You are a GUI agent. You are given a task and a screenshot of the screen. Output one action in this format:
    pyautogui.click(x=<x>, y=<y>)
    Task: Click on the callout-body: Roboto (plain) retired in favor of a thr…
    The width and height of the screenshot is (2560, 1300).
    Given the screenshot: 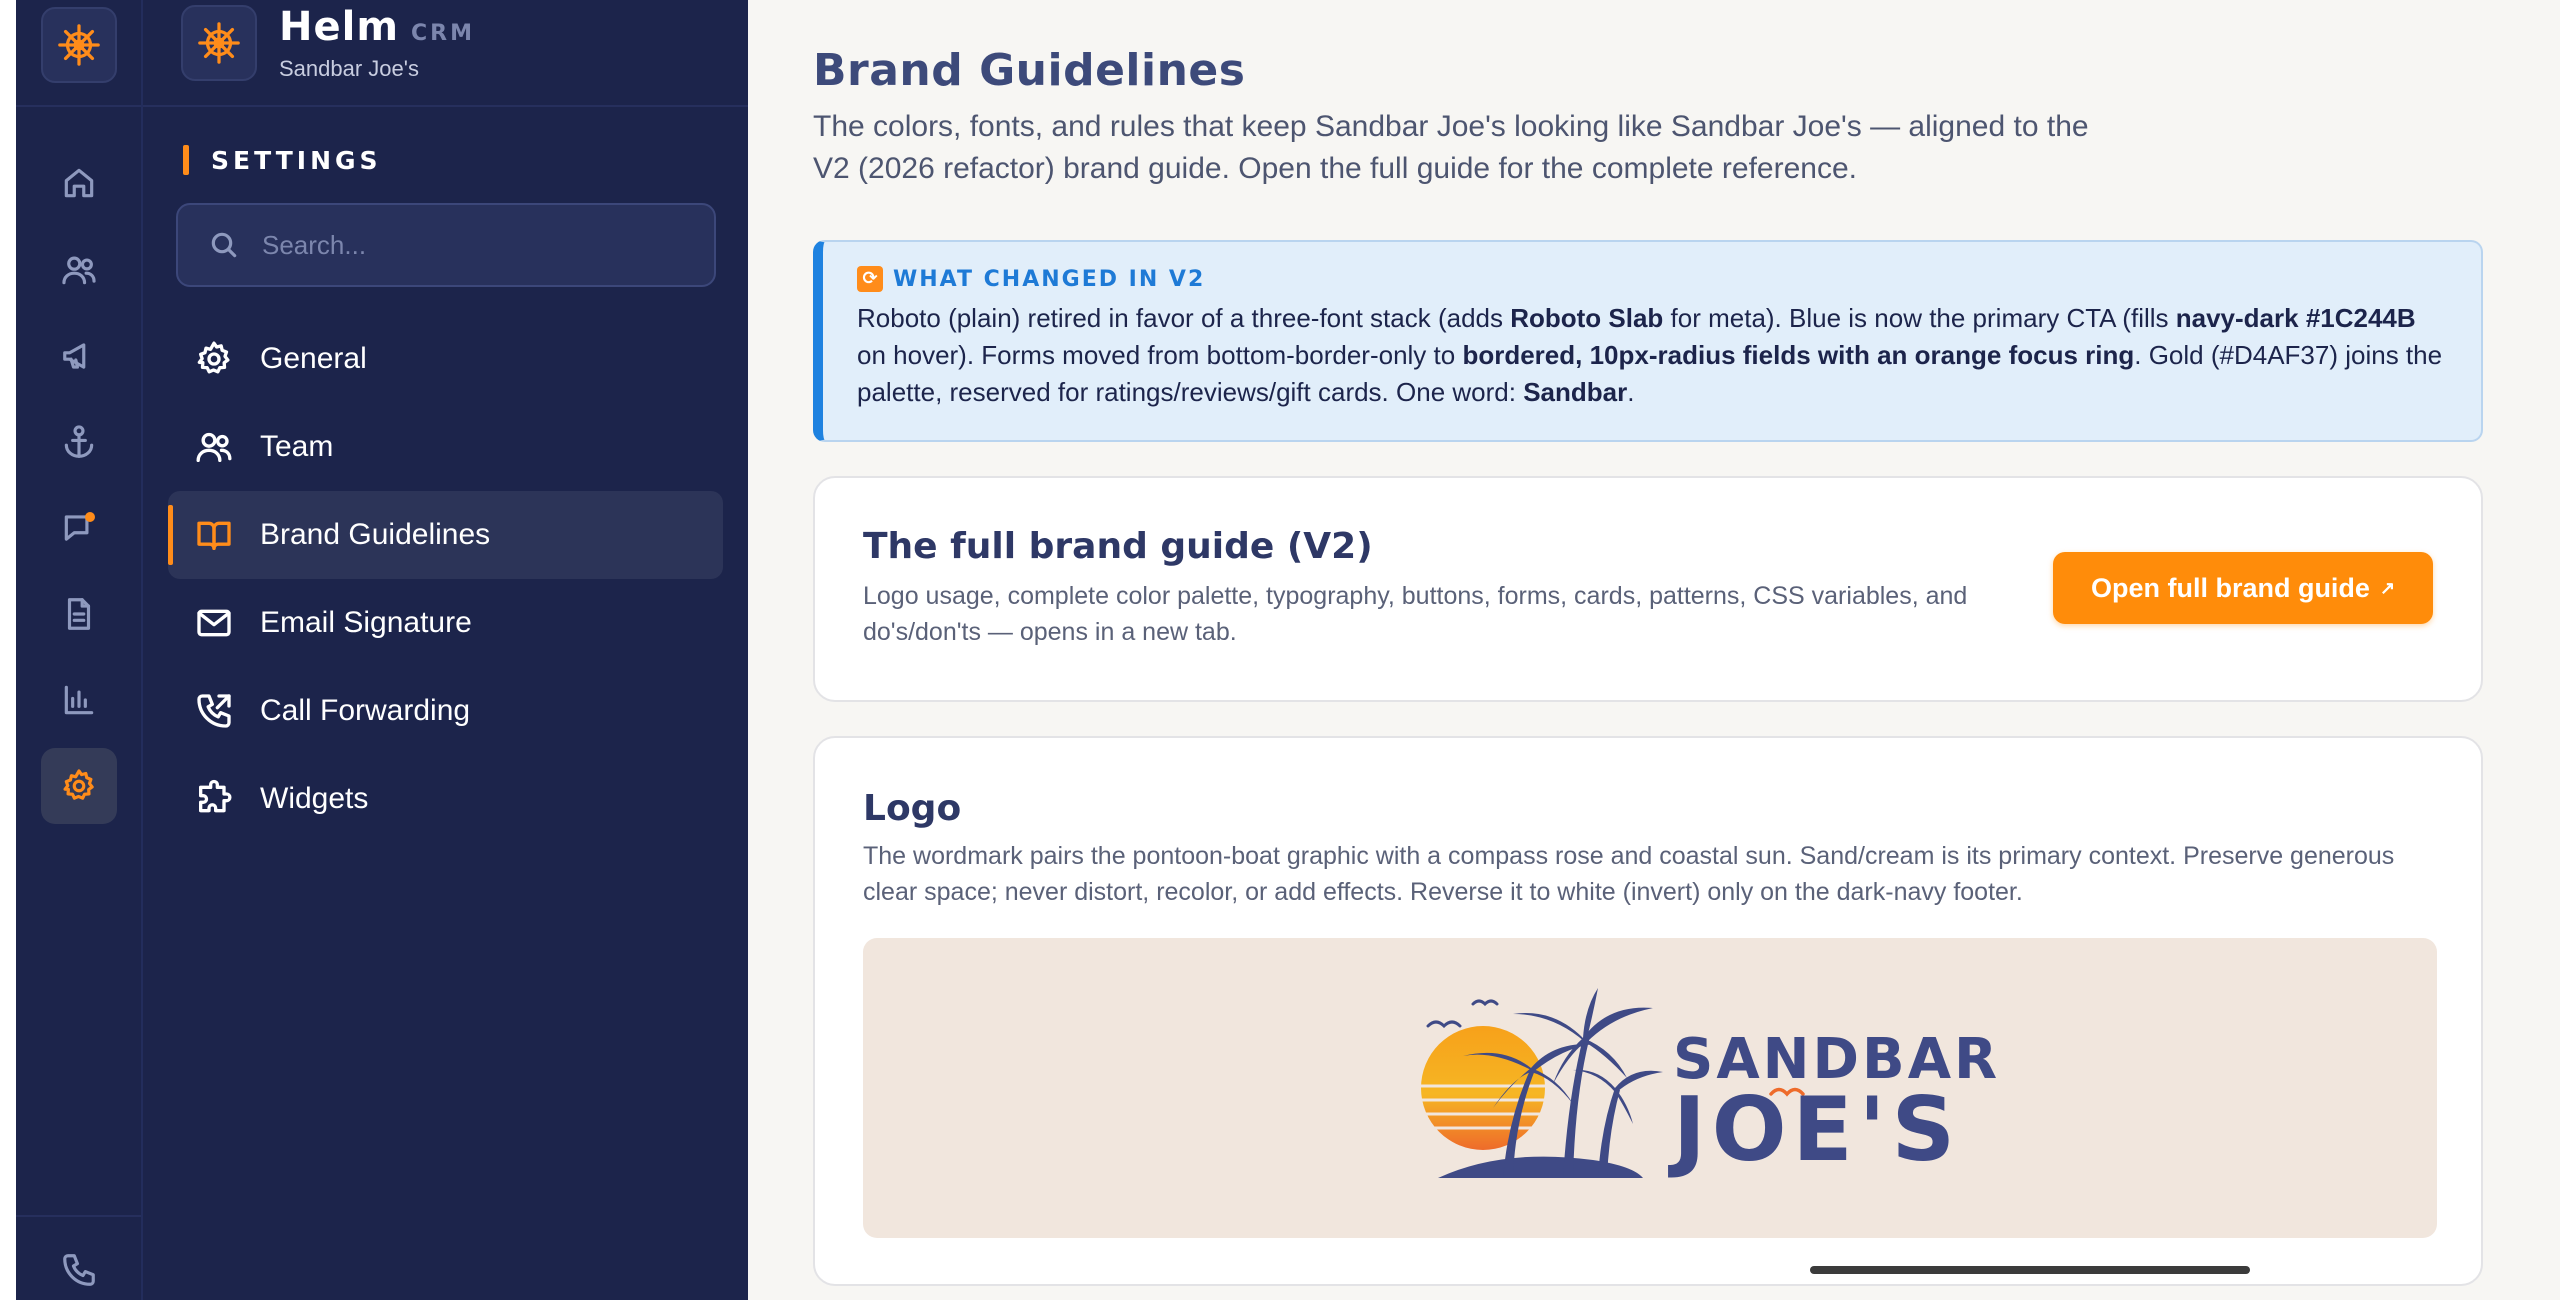 What is the action you would take?
    pyautogui.click(x=1650, y=355)
    